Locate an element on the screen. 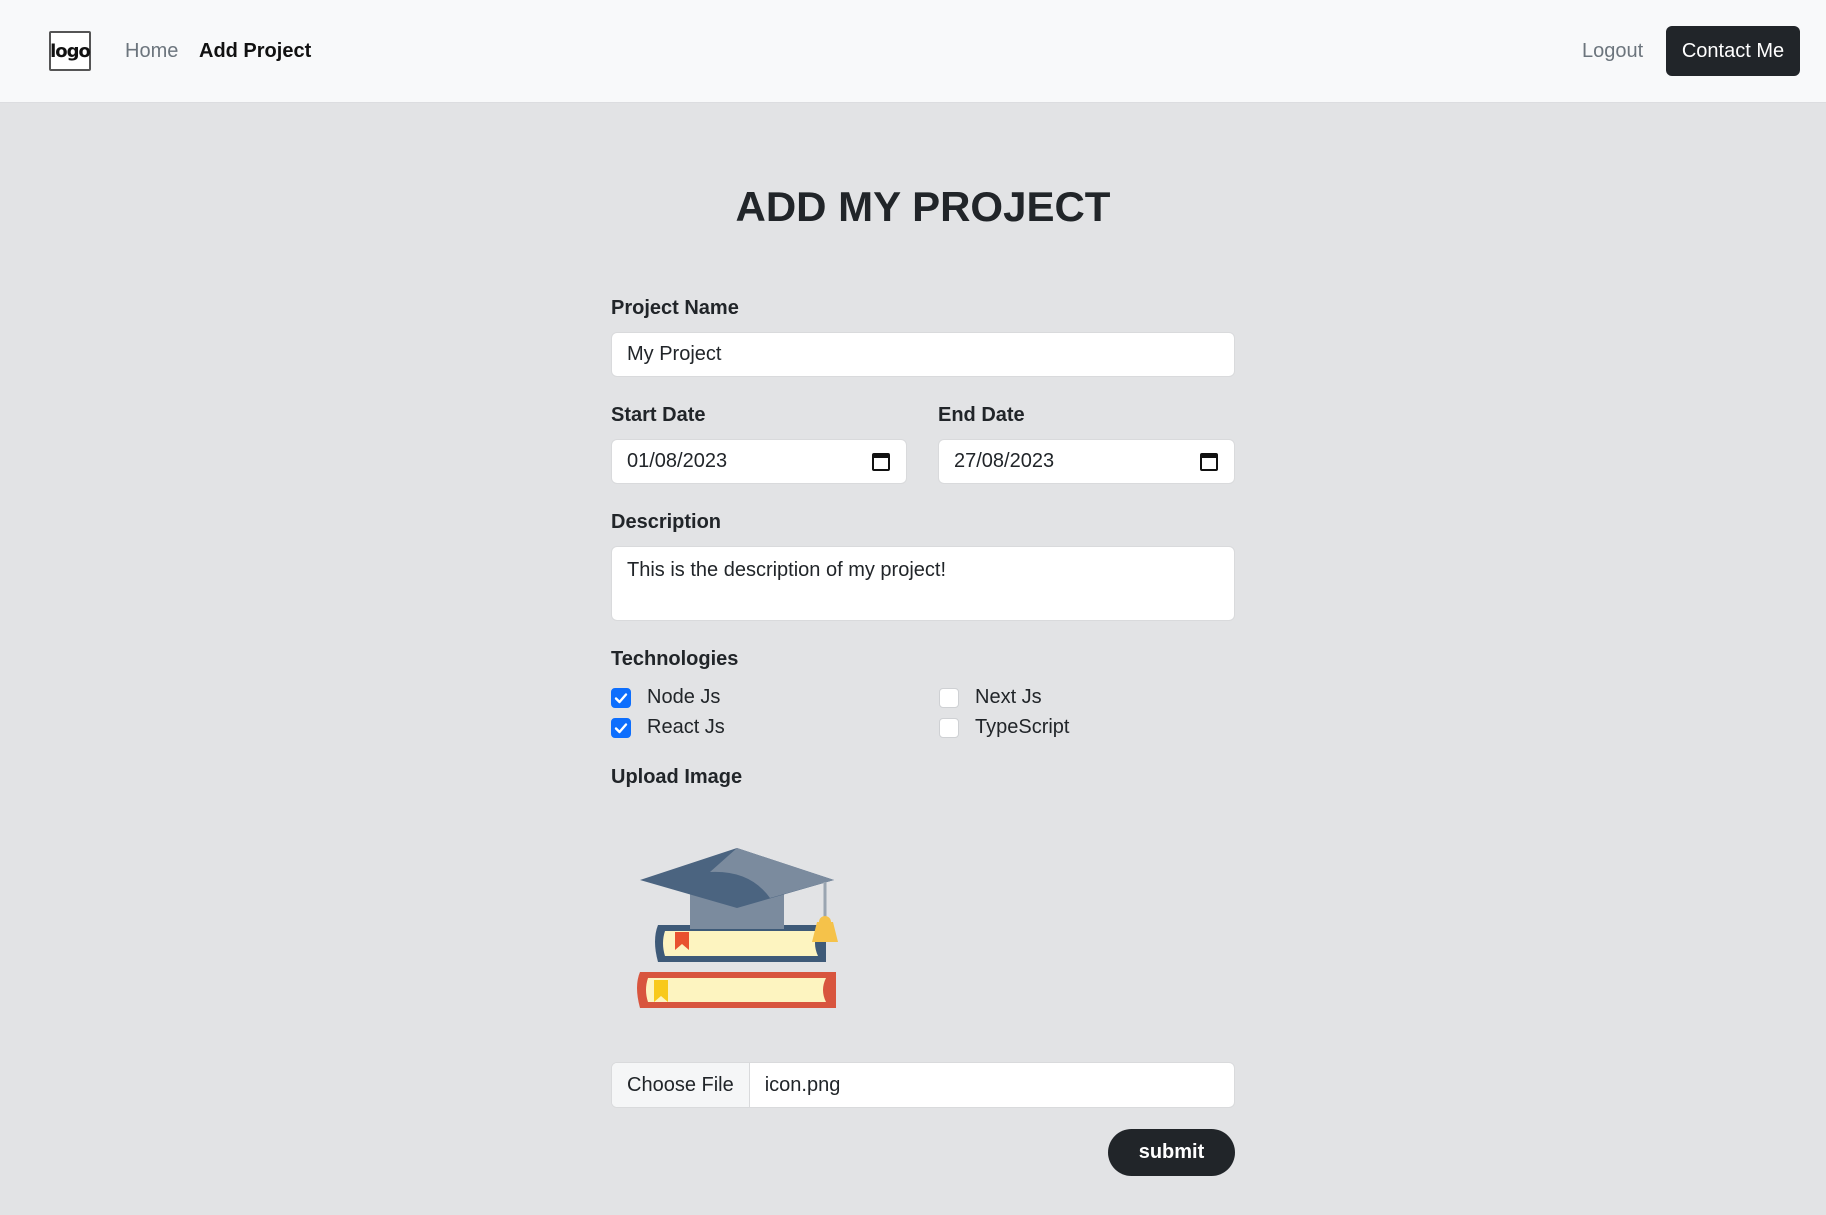 This screenshot has height=1215, width=1826. submit-button: submit is located at coordinates (1171, 1152).